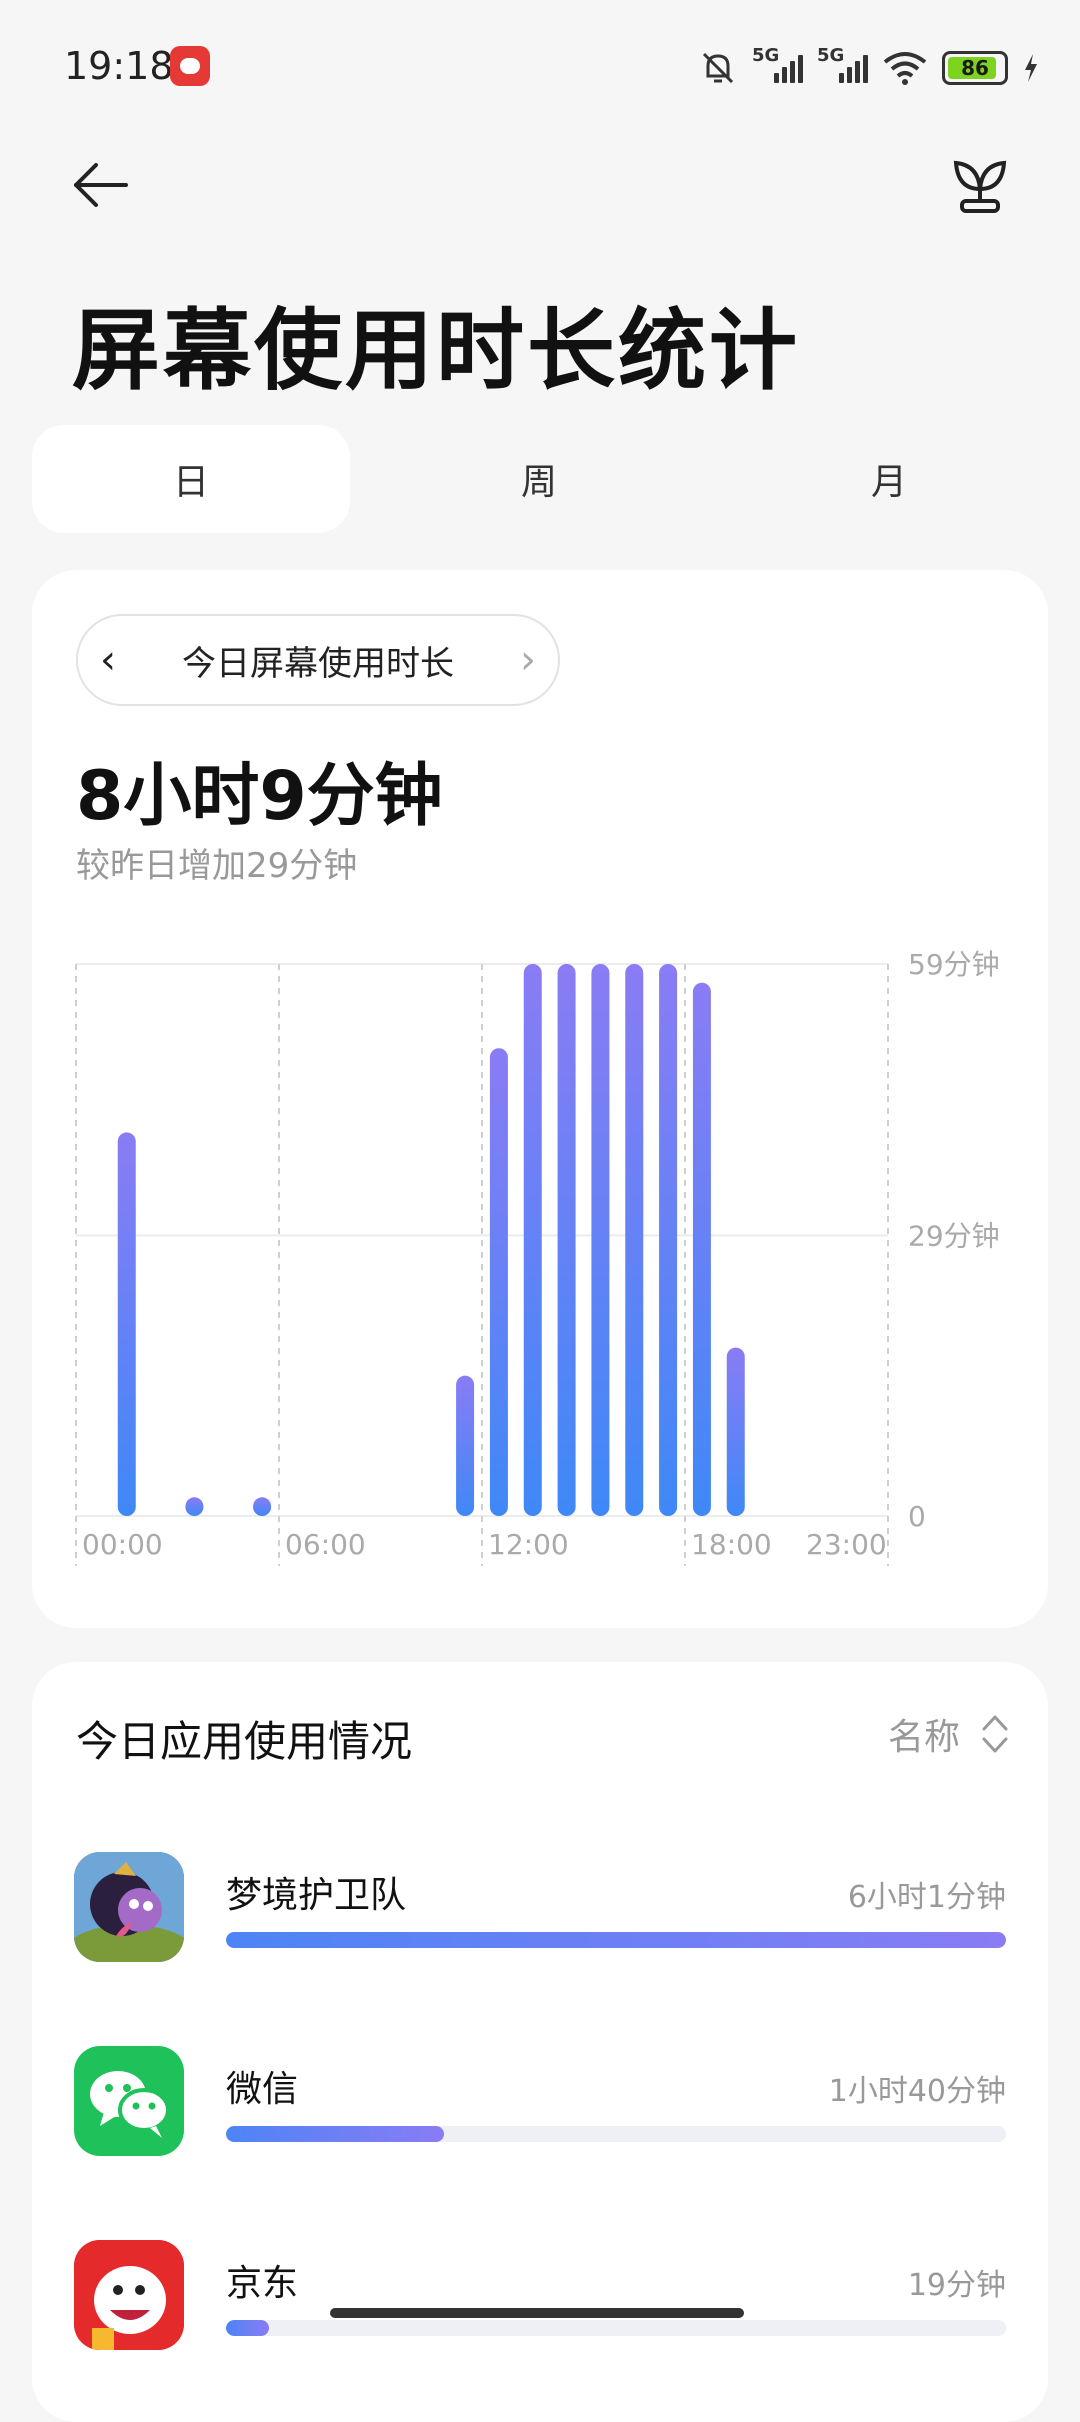 This screenshot has width=1080, height=2422. What do you see at coordinates (259, 796) in the screenshot?
I see `total-screen-time: 8小时9分钟` at bounding box center [259, 796].